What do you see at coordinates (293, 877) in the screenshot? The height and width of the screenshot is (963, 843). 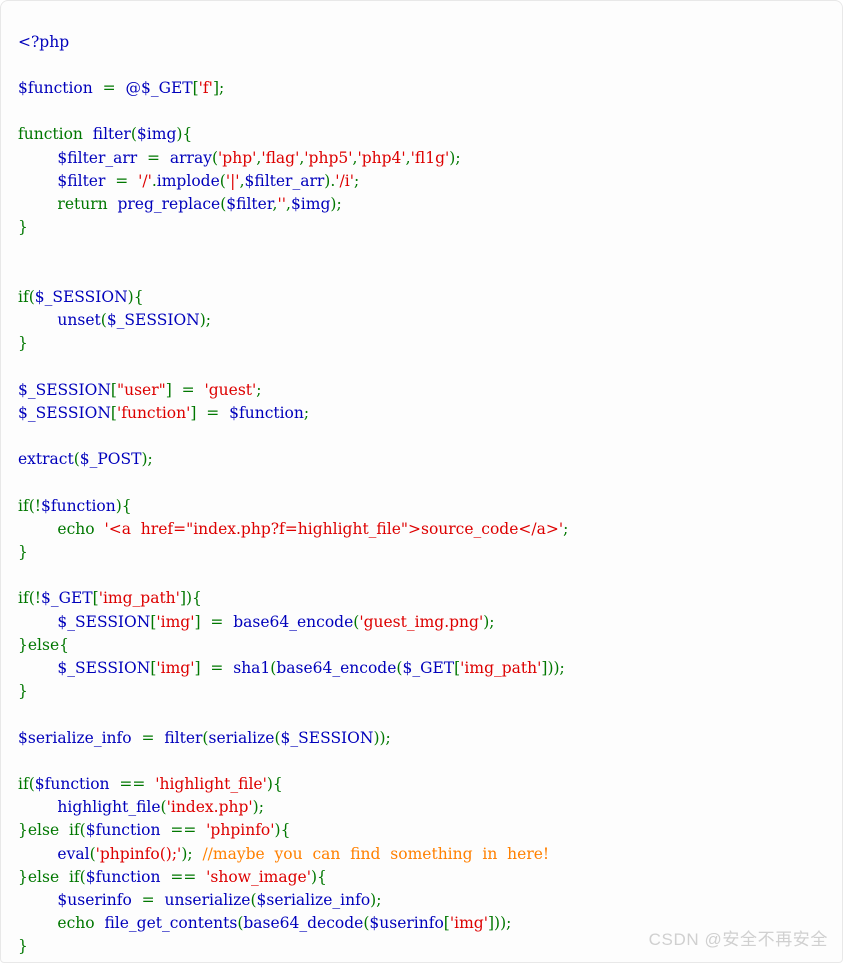 I see `code-line: }else if($function == 'show_image'){` at bounding box center [293, 877].